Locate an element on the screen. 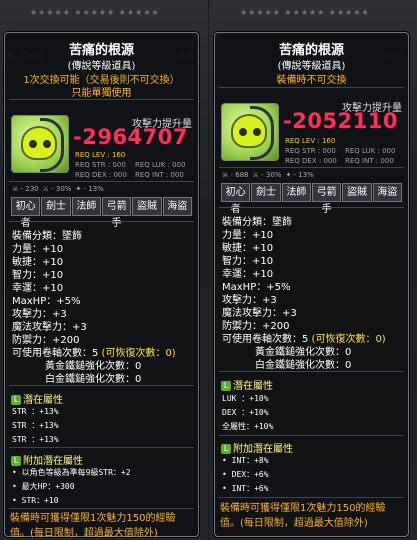 The image size is (417, 540). additional-potential-line: • INT：+8% is located at coordinates (245, 460).